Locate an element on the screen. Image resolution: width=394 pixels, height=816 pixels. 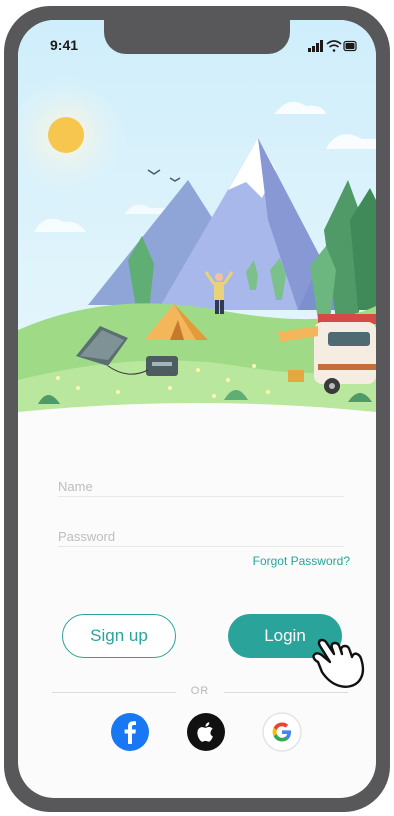
status-icons is located at coordinates (333, 48).